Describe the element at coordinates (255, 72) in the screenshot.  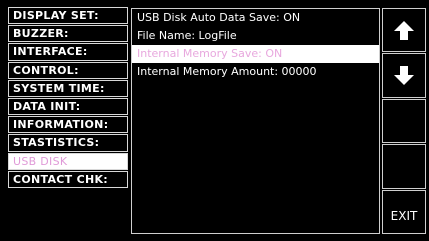
I see `setting-internal-memory-amount: Internal Memory Amount: 00000` at that location.